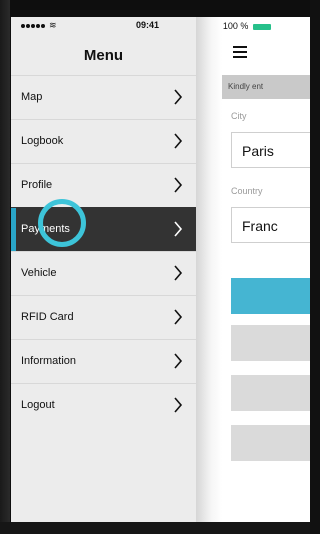 This screenshot has height=534, width=320. I want to click on menu-item-label: Logbook, so click(42, 141).